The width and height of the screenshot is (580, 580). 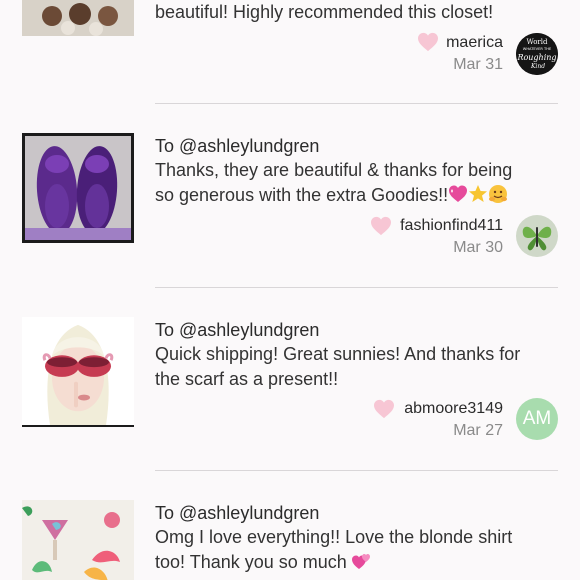 I want to click on green-butterfly-avatar-icon, so click(x=537, y=236).